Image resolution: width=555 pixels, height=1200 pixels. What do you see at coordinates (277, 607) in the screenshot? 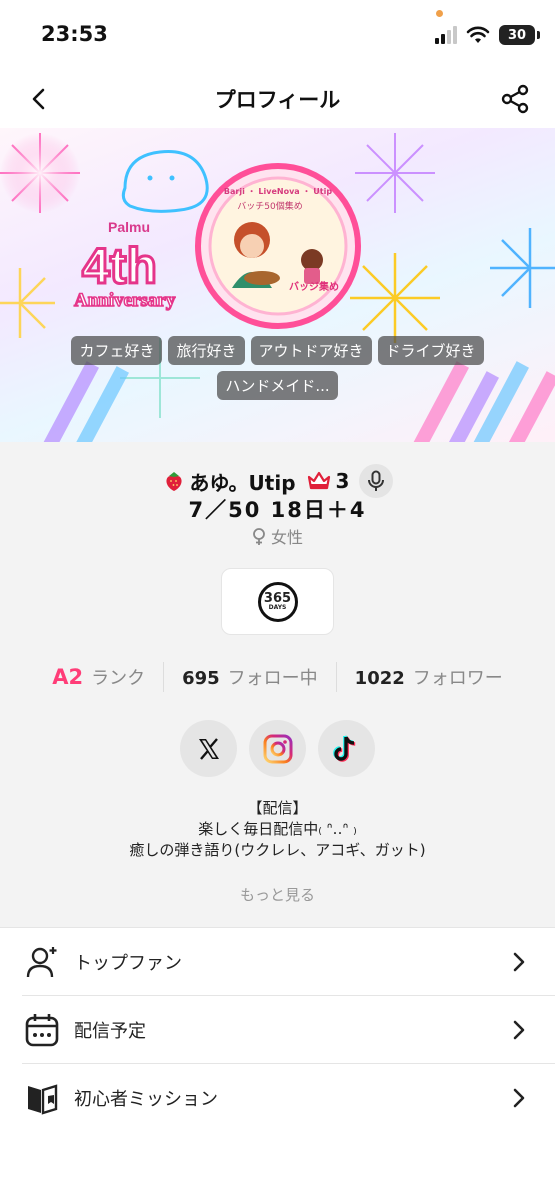
I see `badge-label: DAYS` at bounding box center [277, 607].